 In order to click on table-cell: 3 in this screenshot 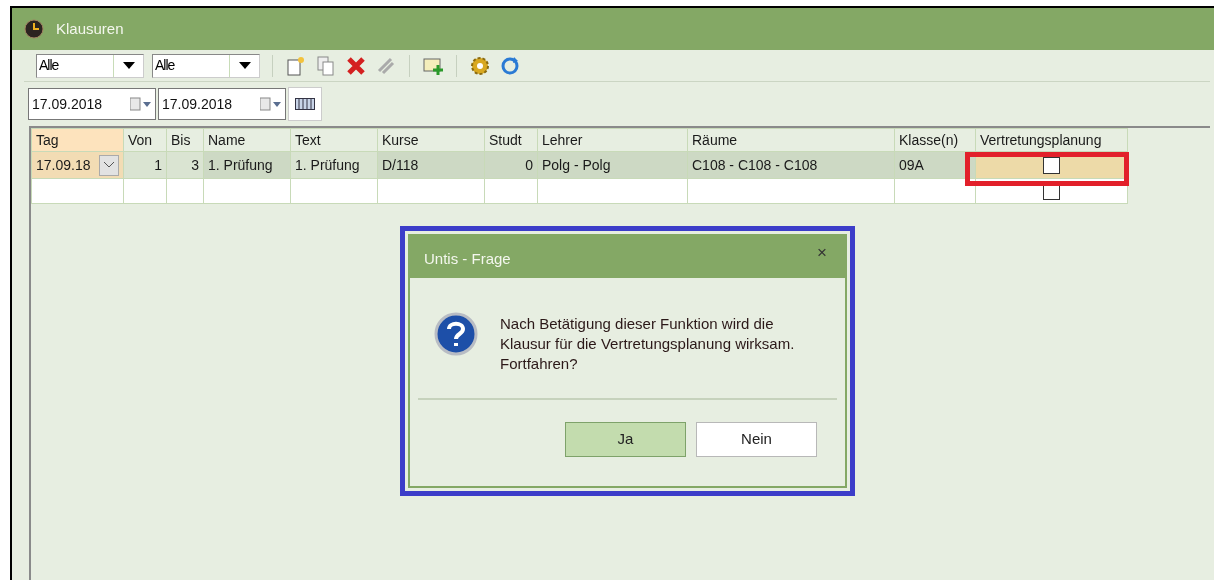, I will do `click(195, 164)`.